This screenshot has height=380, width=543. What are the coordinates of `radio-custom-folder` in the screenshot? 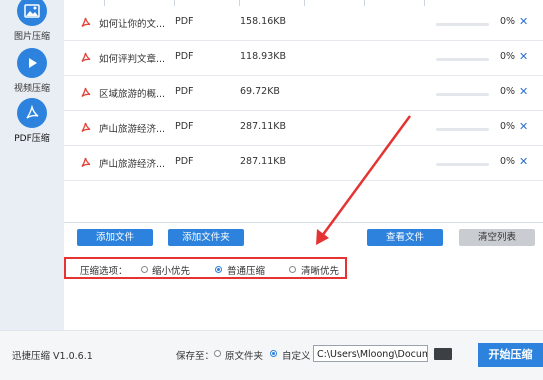 It's located at (273, 353).